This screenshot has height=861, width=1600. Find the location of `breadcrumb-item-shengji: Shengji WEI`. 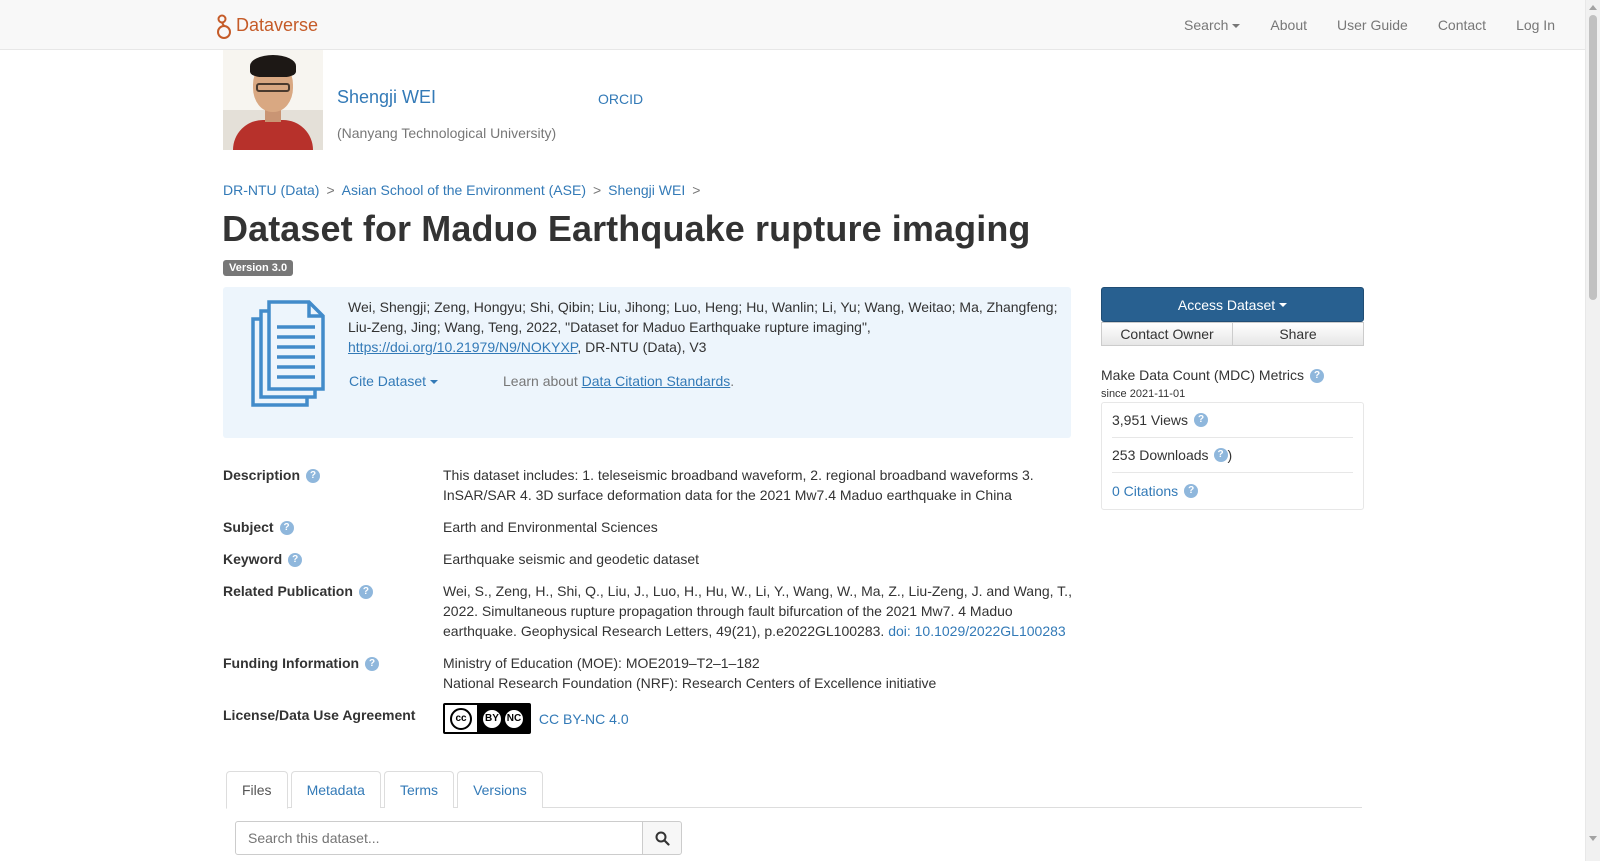

breadcrumb-item-shengji: Shengji WEI is located at coordinates (646, 190).